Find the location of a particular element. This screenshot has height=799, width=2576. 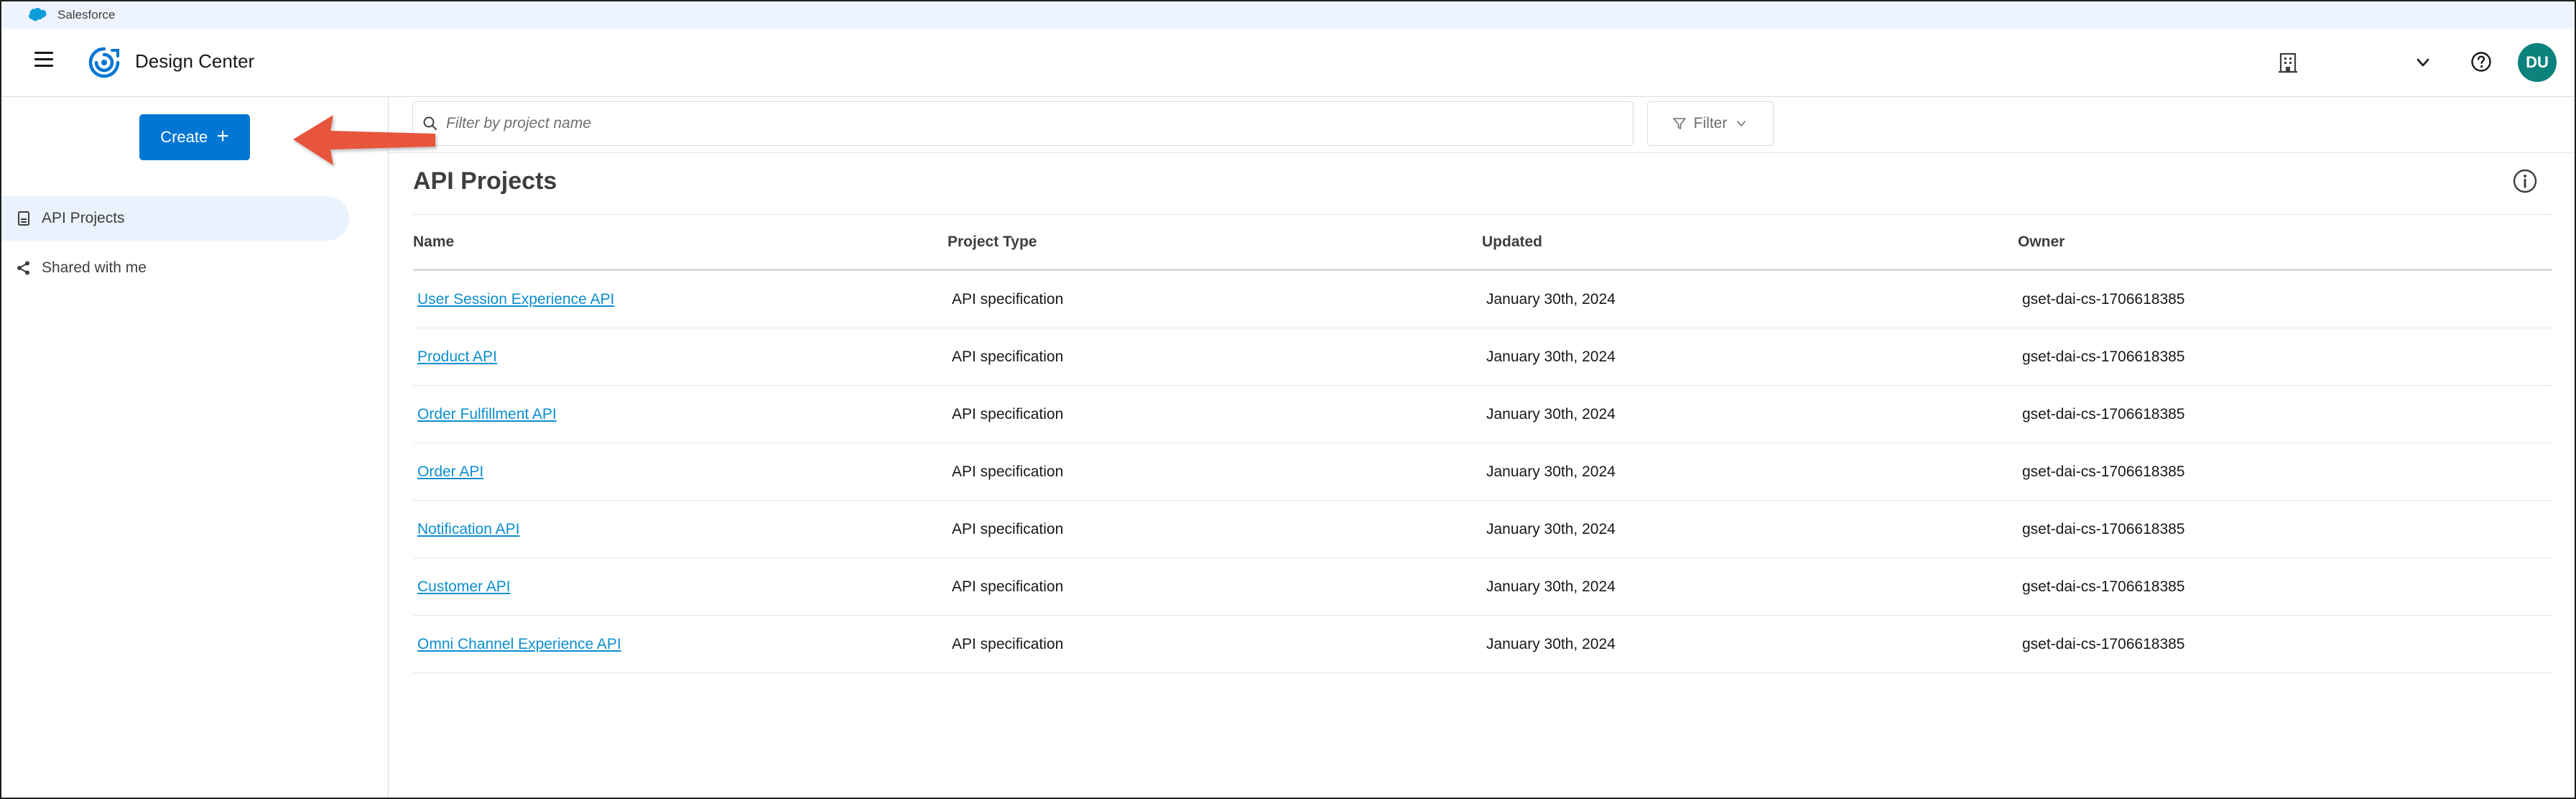

project-name-link: Order Fulfillment API is located at coordinates (487, 414).